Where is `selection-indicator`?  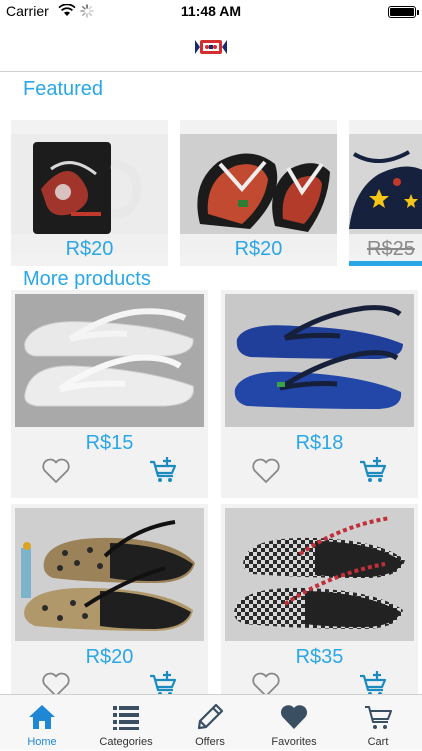 selection-indicator is located at coordinates (385, 263).